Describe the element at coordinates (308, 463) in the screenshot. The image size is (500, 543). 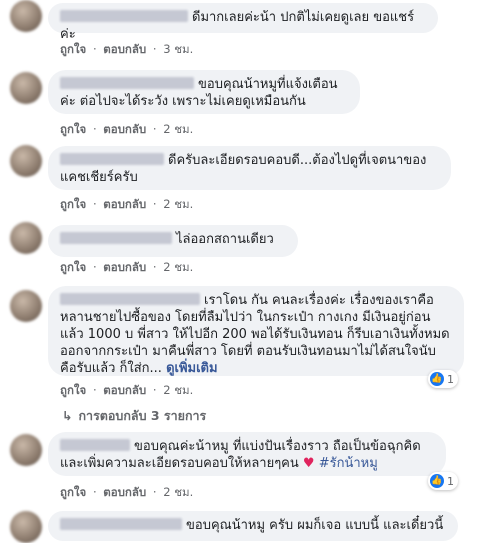
I see `heart-icon: ♥` at that location.